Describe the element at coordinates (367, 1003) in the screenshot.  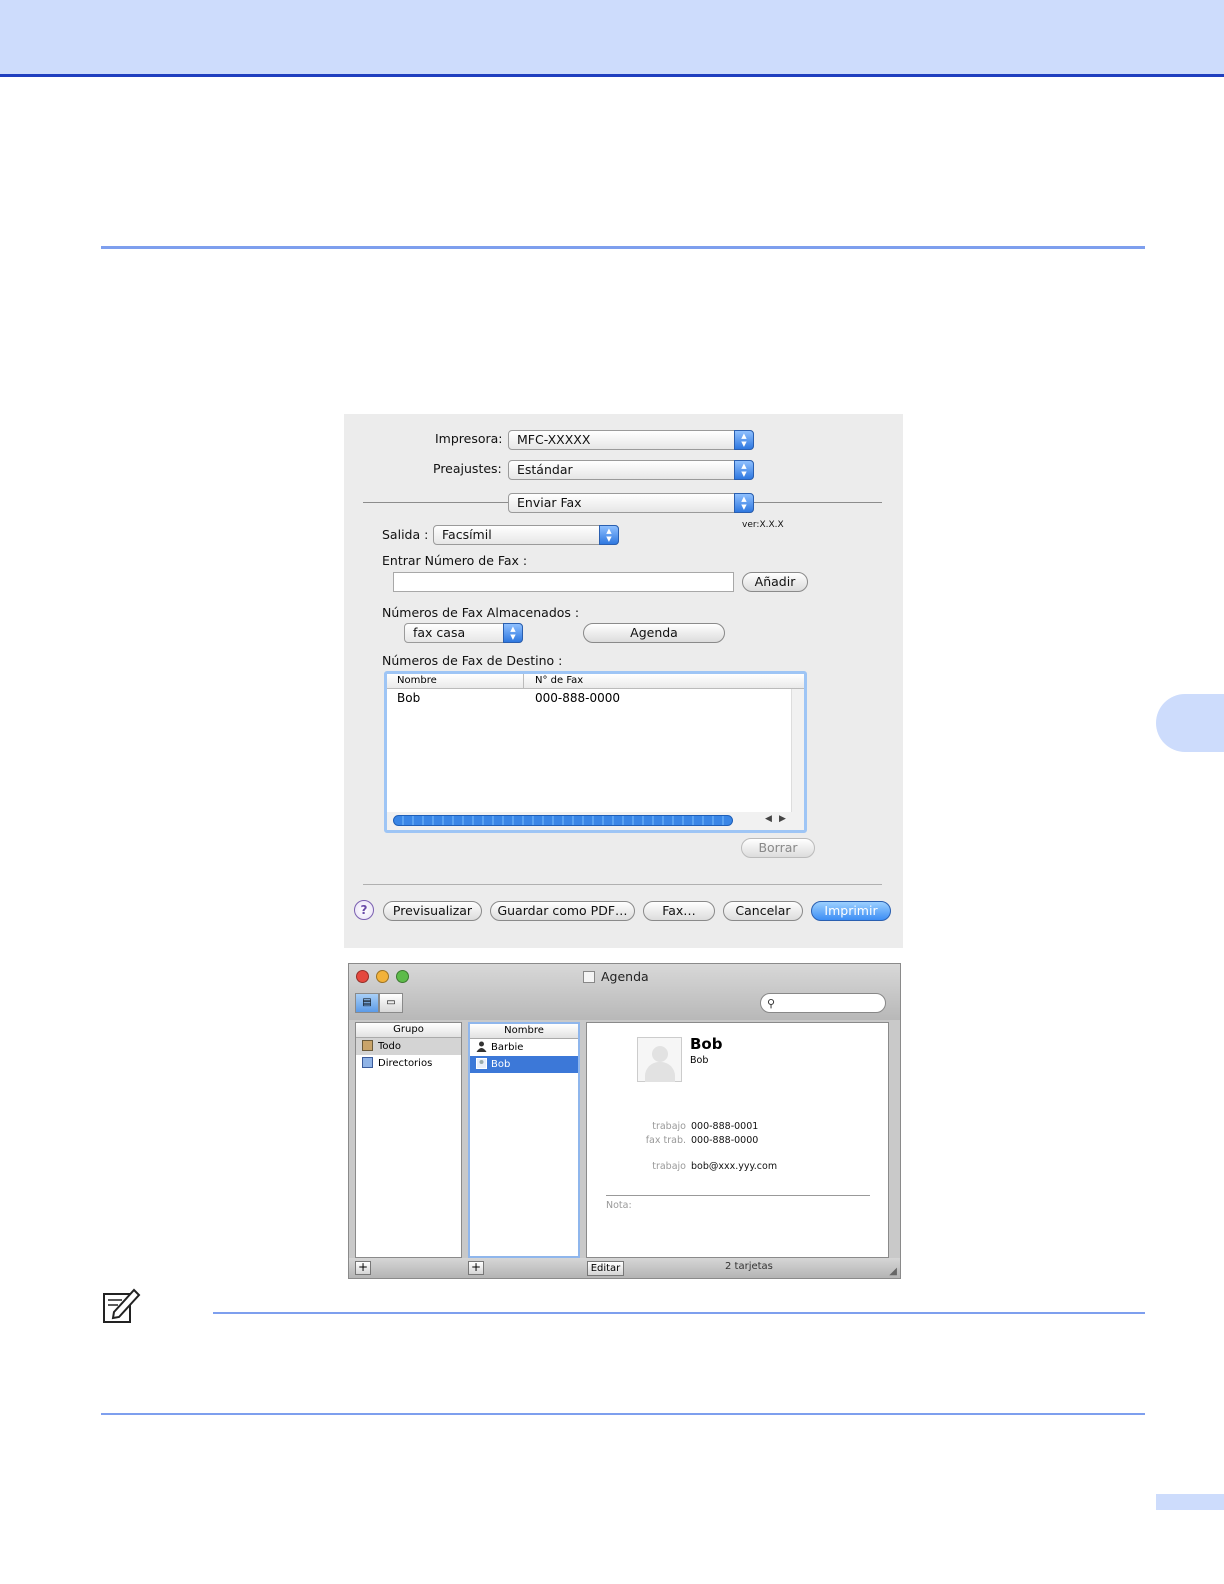
I see `column-view-icon: ▤` at that location.